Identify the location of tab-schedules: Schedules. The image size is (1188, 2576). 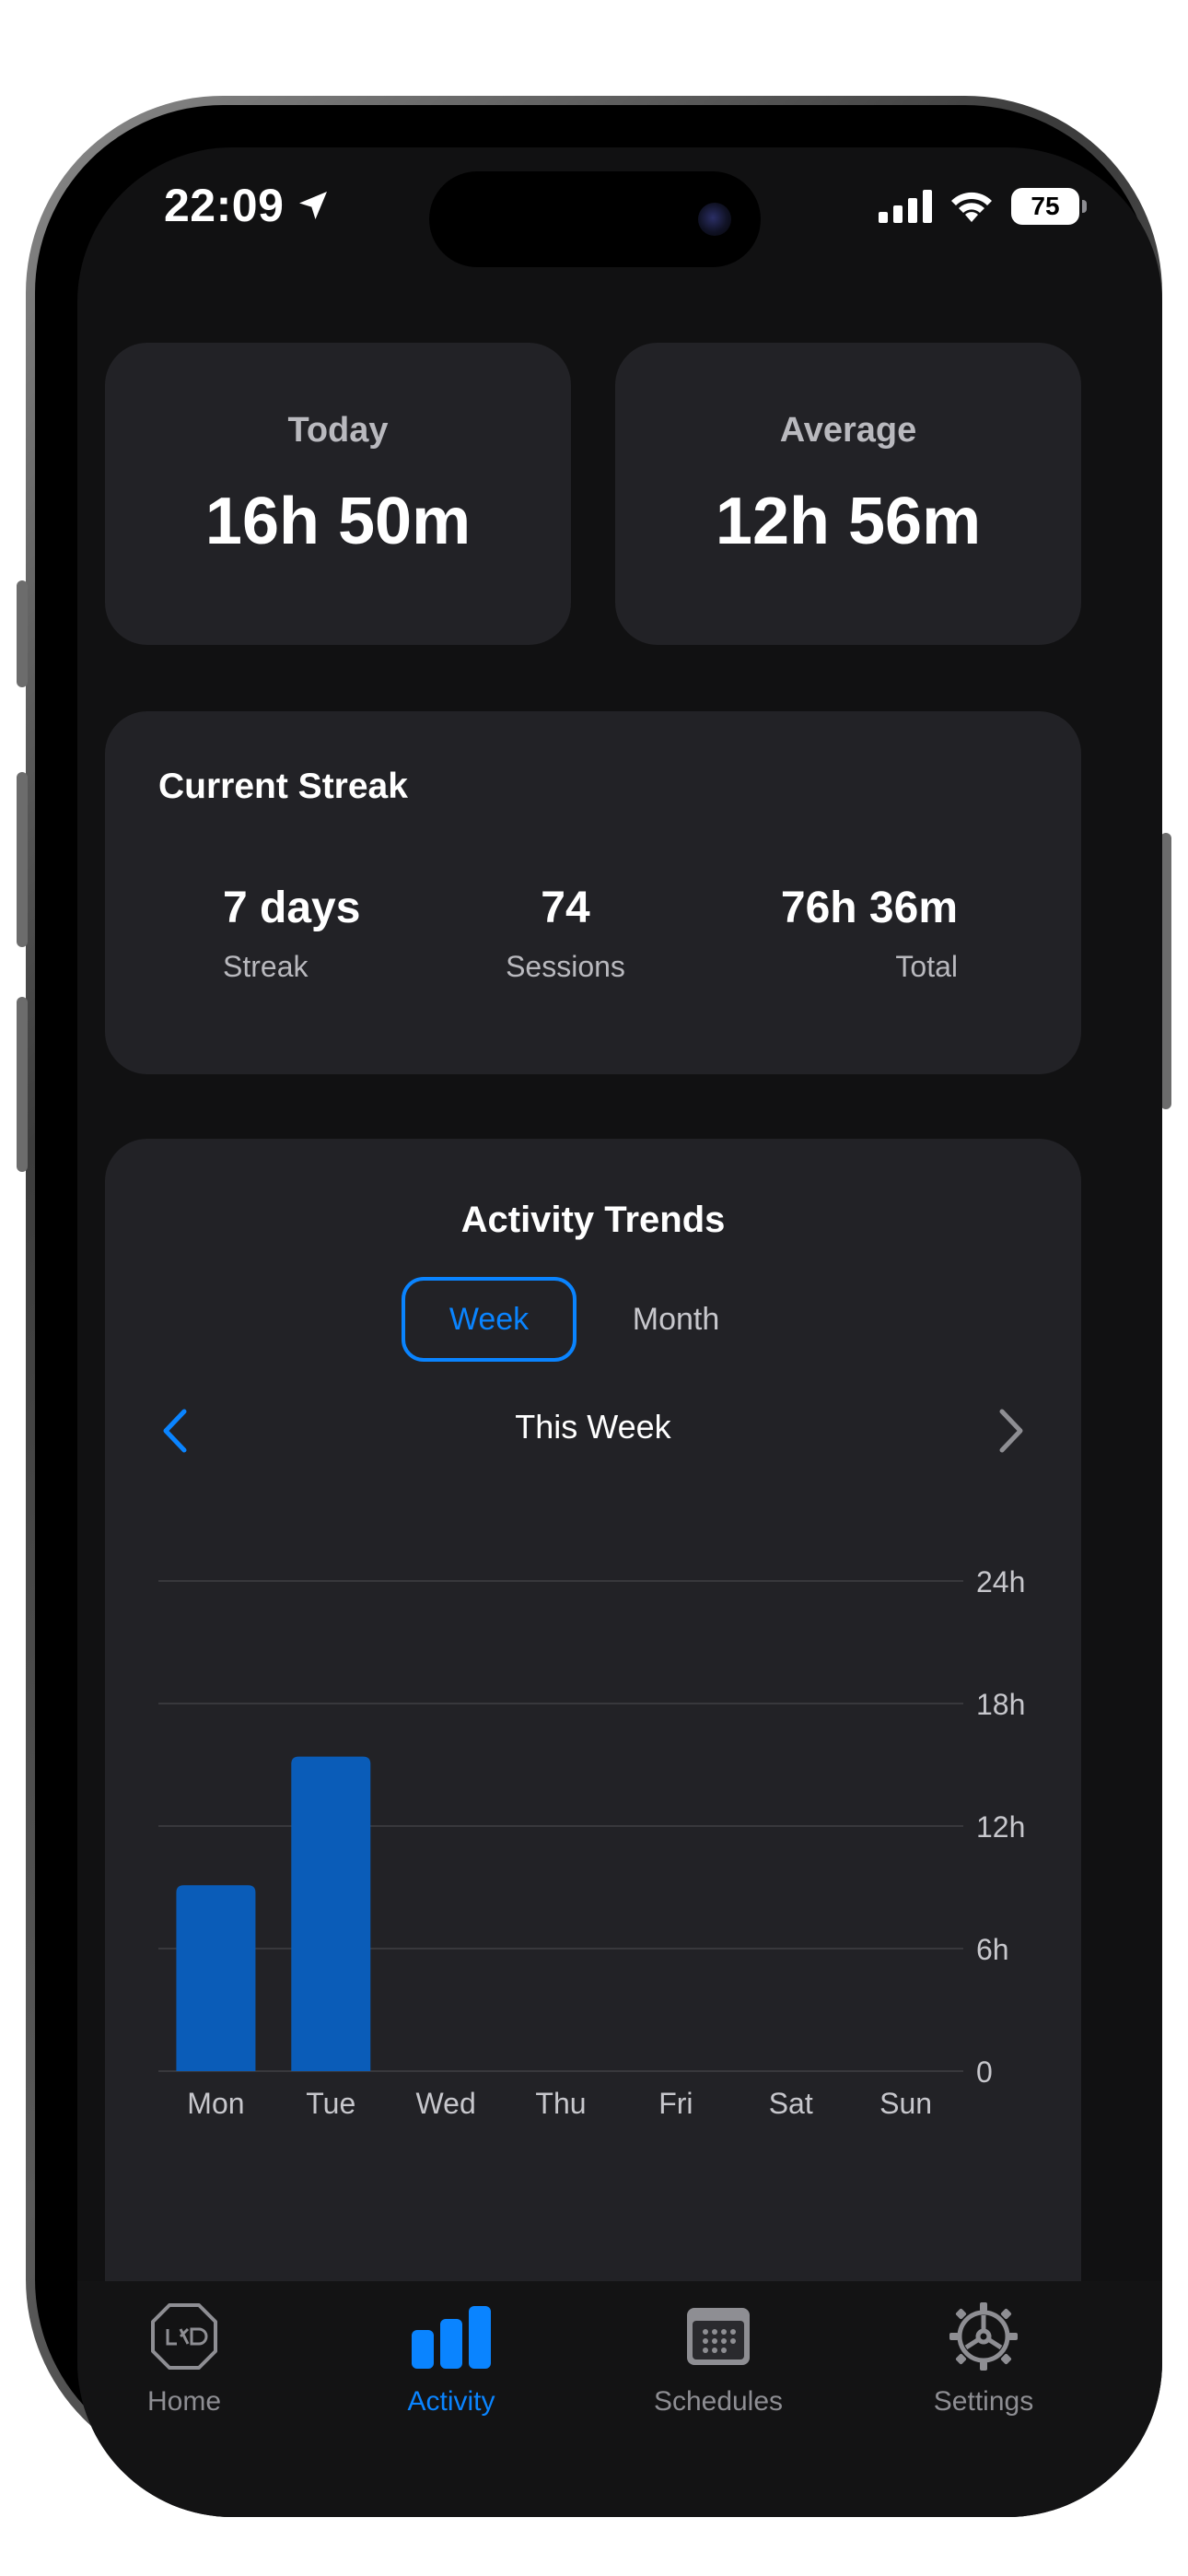
(718, 2359).